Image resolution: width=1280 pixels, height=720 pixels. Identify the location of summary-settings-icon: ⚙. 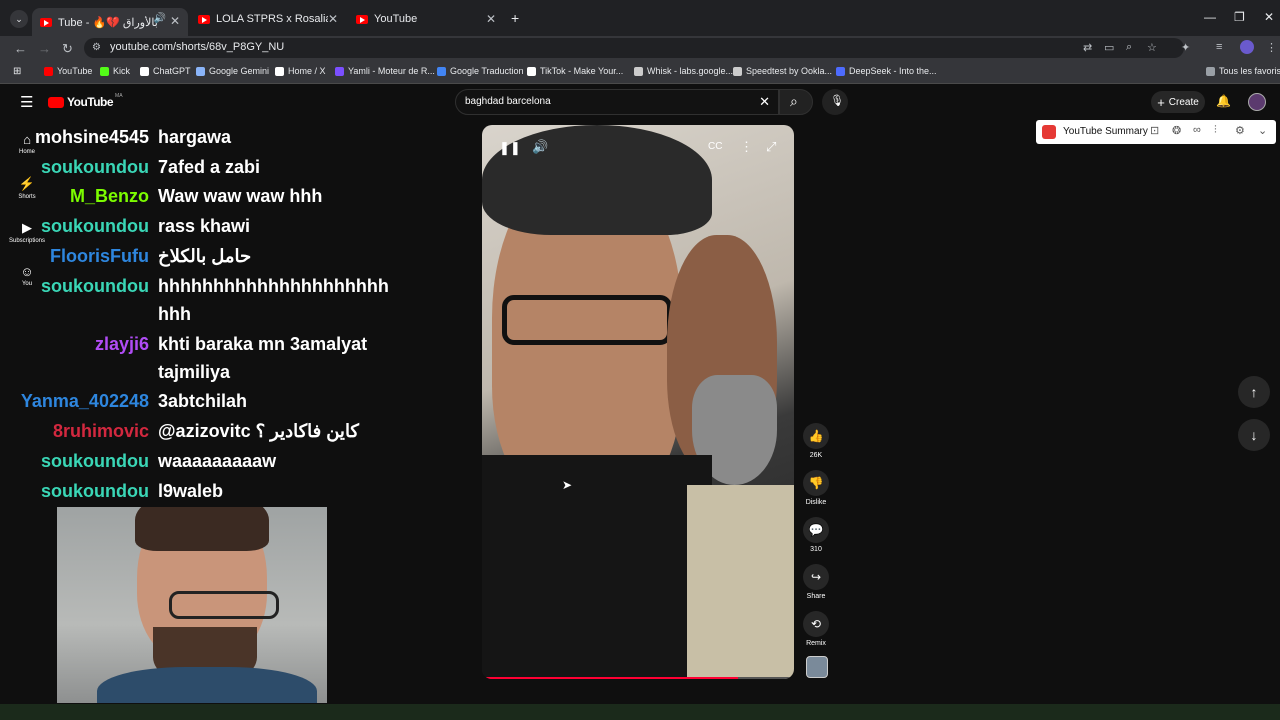
(1240, 130).